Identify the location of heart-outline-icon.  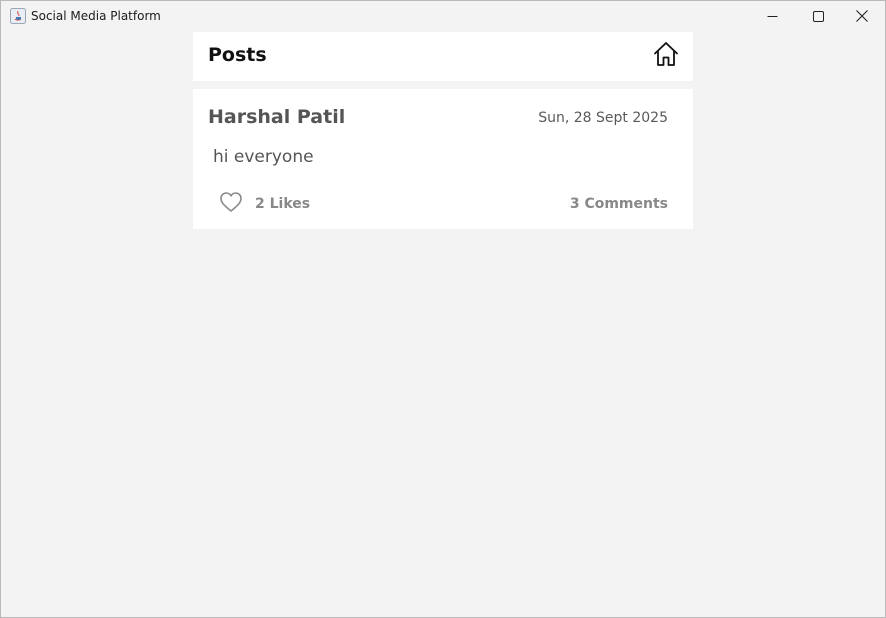
(231, 204).